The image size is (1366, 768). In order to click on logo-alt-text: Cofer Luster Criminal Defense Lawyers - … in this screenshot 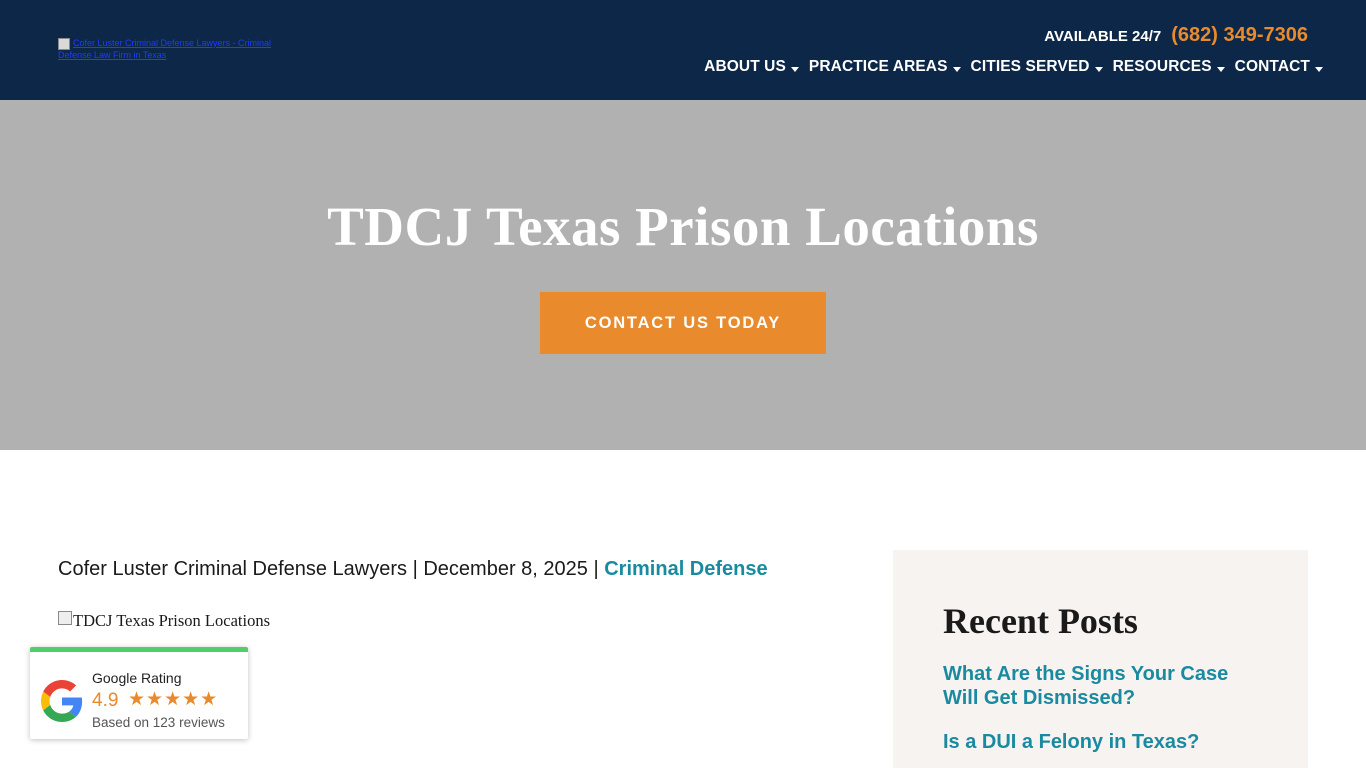, I will do `click(165, 49)`.